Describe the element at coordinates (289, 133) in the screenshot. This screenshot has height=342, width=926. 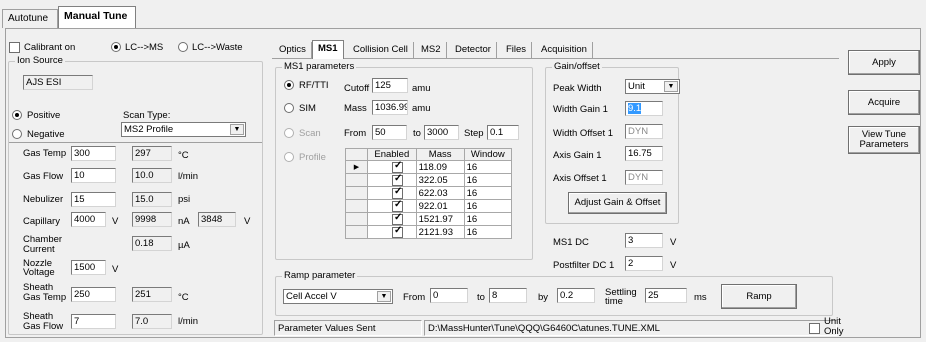
I see `scan-radio` at that location.